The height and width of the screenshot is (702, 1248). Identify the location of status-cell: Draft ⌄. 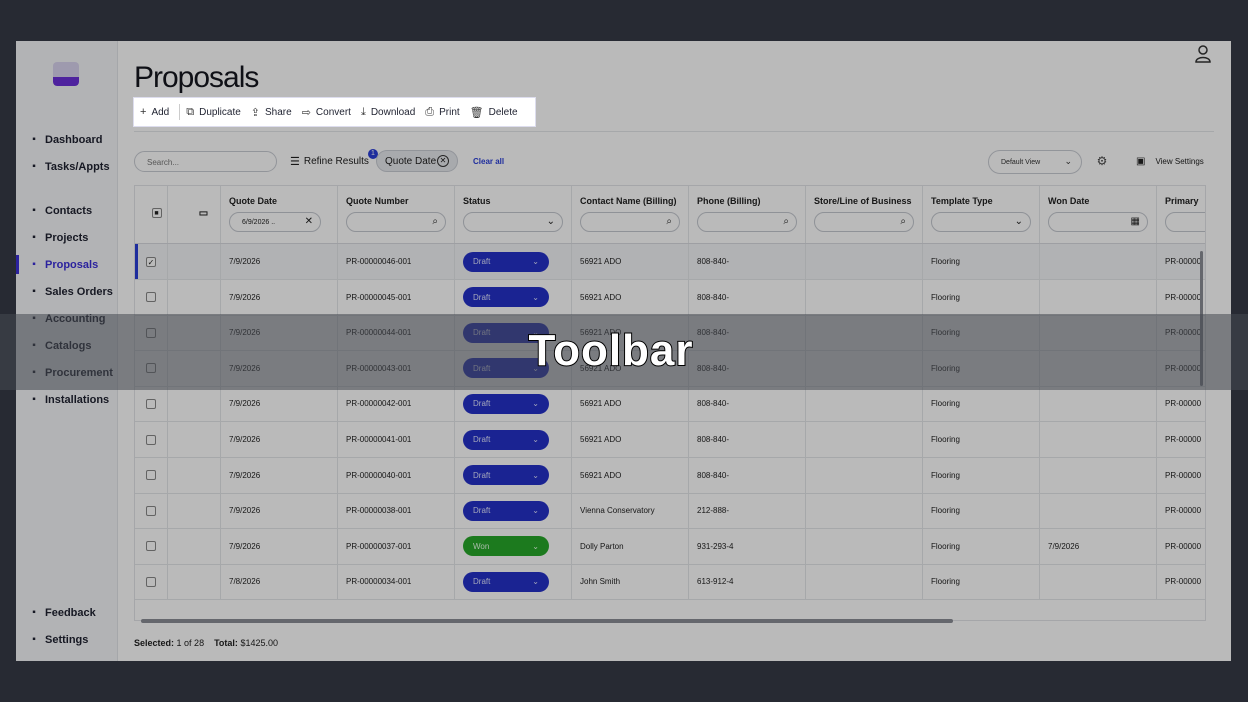
(513, 297).